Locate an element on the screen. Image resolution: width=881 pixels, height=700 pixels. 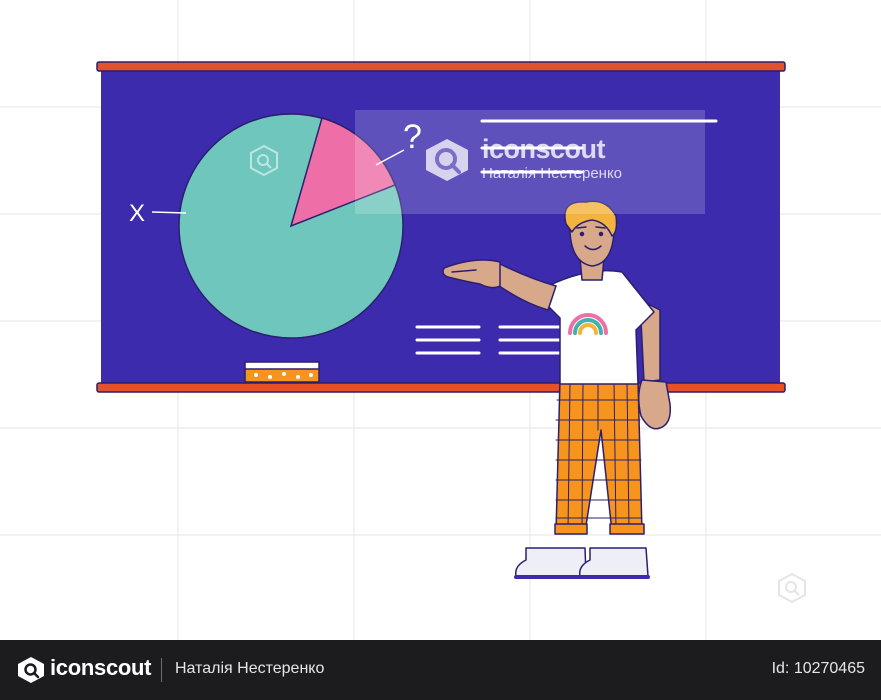
x-pointer-line is located at coordinates (169, 212).